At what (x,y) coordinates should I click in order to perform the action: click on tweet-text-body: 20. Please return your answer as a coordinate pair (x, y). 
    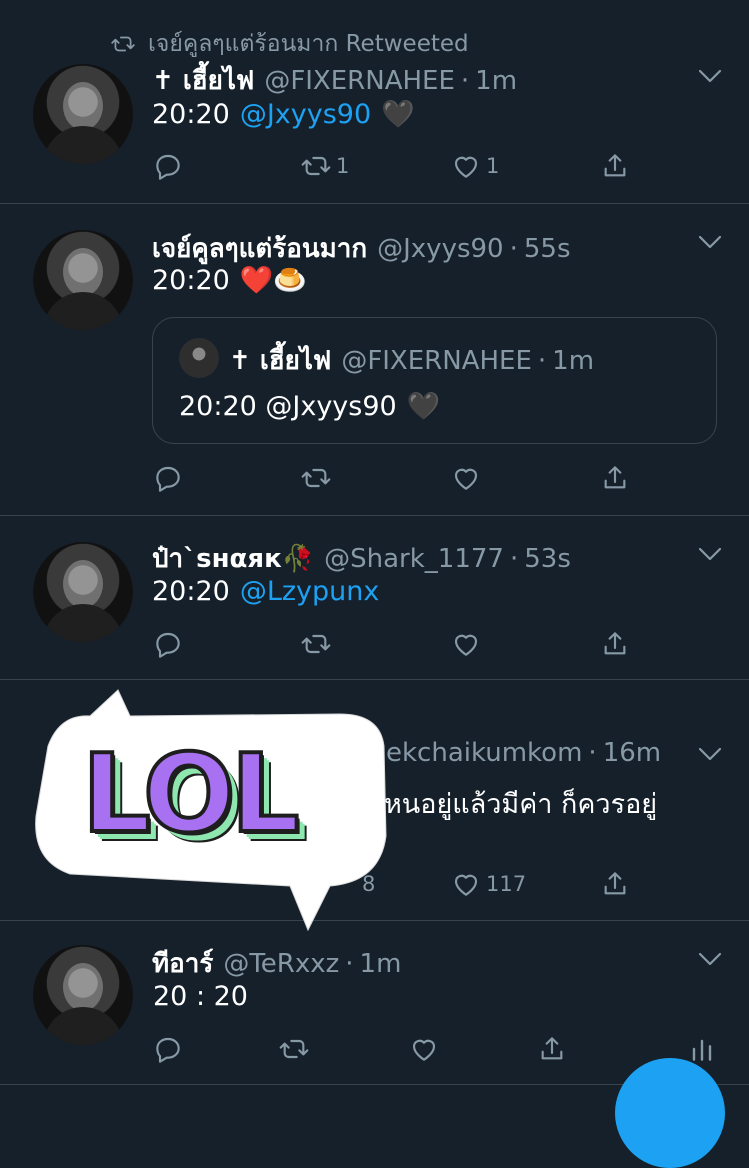
    Looking at the image, I should click on (200, 996).